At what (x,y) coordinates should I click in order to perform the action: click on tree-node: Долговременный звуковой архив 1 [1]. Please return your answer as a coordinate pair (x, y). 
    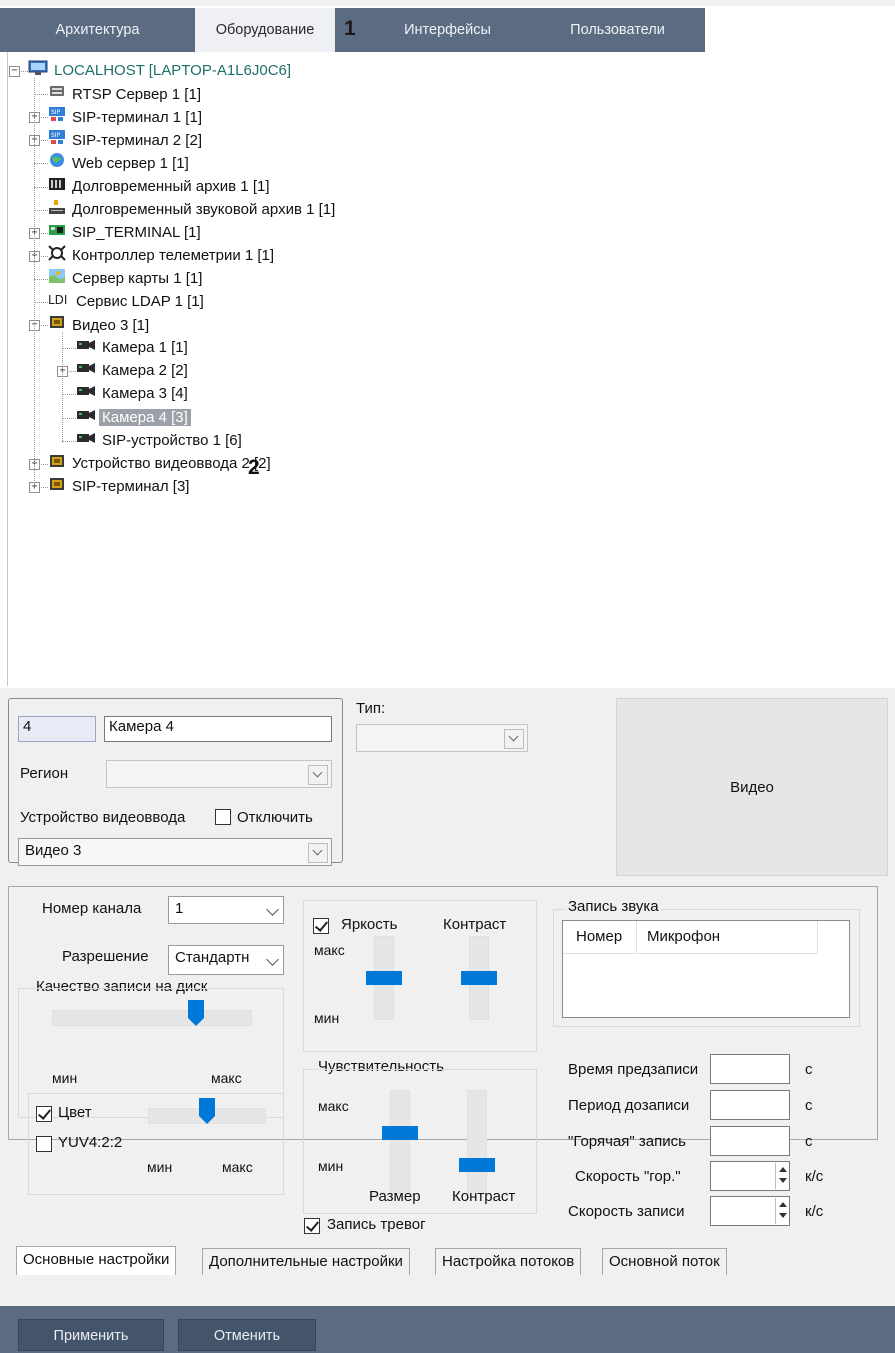
    Looking at the image, I should click on (193, 210).